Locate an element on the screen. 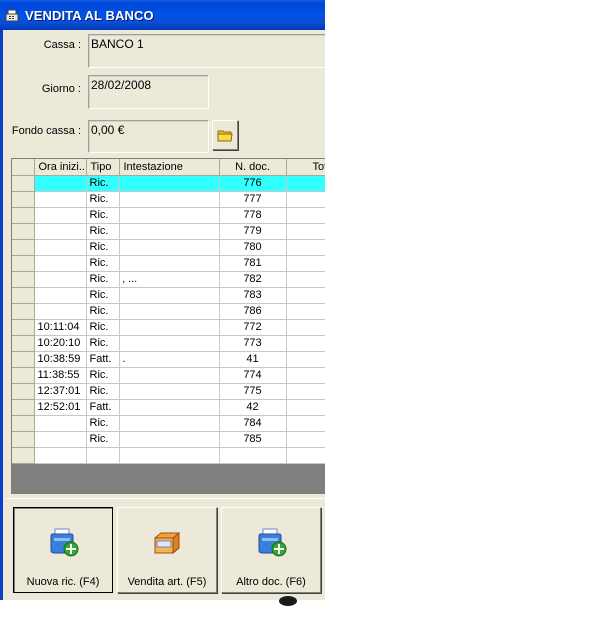 The width and height of the screenshot is (611, 636). table-row: 10:38:59Fatt..411 is located at coordinates (168, 359).